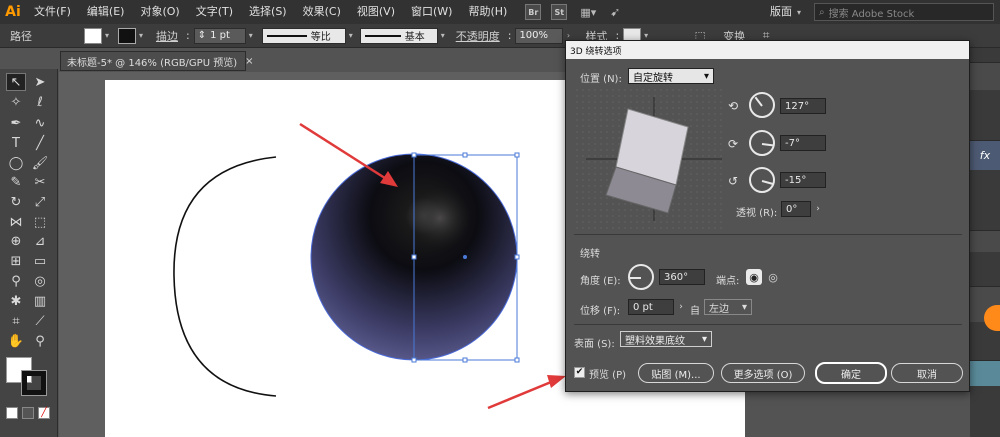 The image size is (1000, 437). What do you see at coordinates (440, 218) in the screenshot?
I see `sphere-highlight` at bounding box center [440, 218].